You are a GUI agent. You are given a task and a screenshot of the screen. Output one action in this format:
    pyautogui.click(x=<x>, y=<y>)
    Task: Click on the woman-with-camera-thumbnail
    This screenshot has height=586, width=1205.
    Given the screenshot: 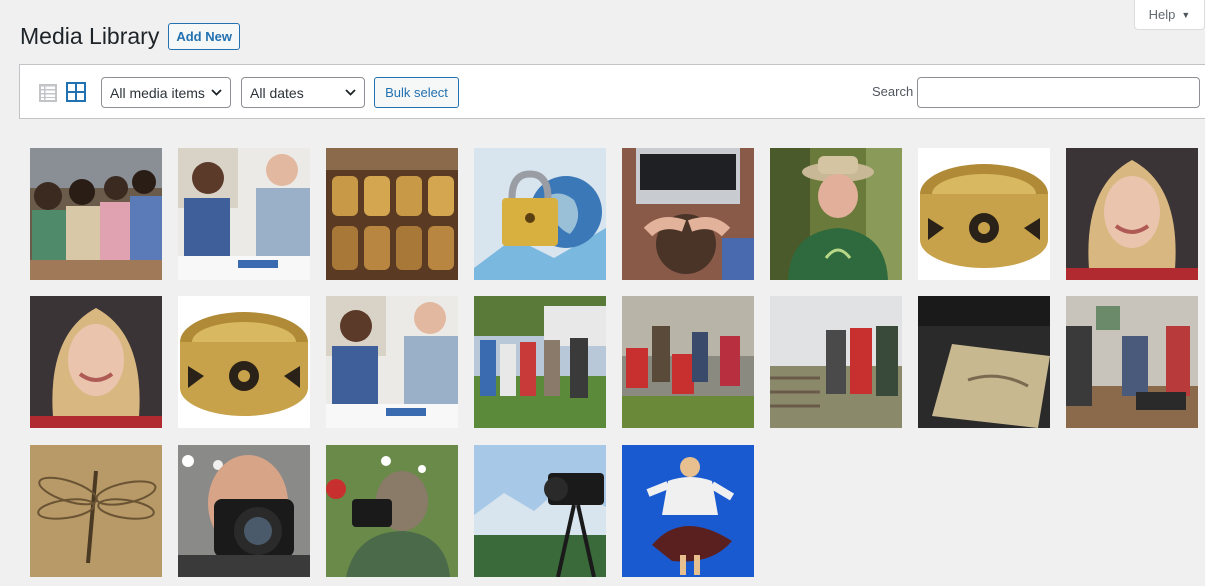 What is the action you would take?
    pyautogui.click(x=392, y=511)
    